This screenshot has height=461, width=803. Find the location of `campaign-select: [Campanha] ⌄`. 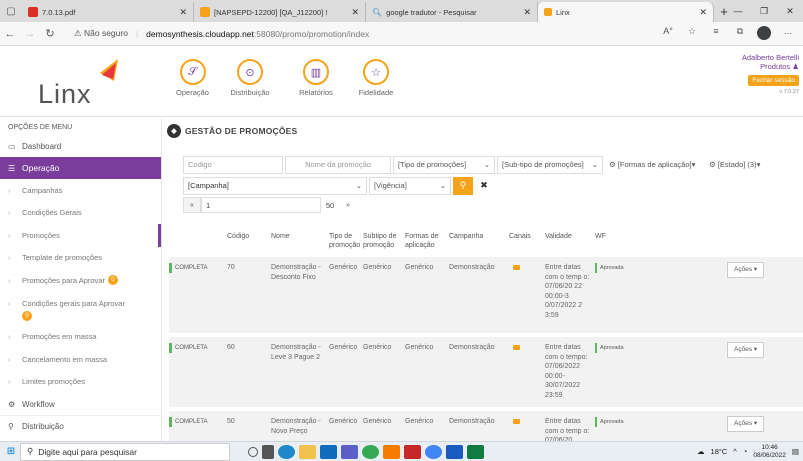

campaign-select: [Campanha] ⌄ is located at coordinates (275, 185).